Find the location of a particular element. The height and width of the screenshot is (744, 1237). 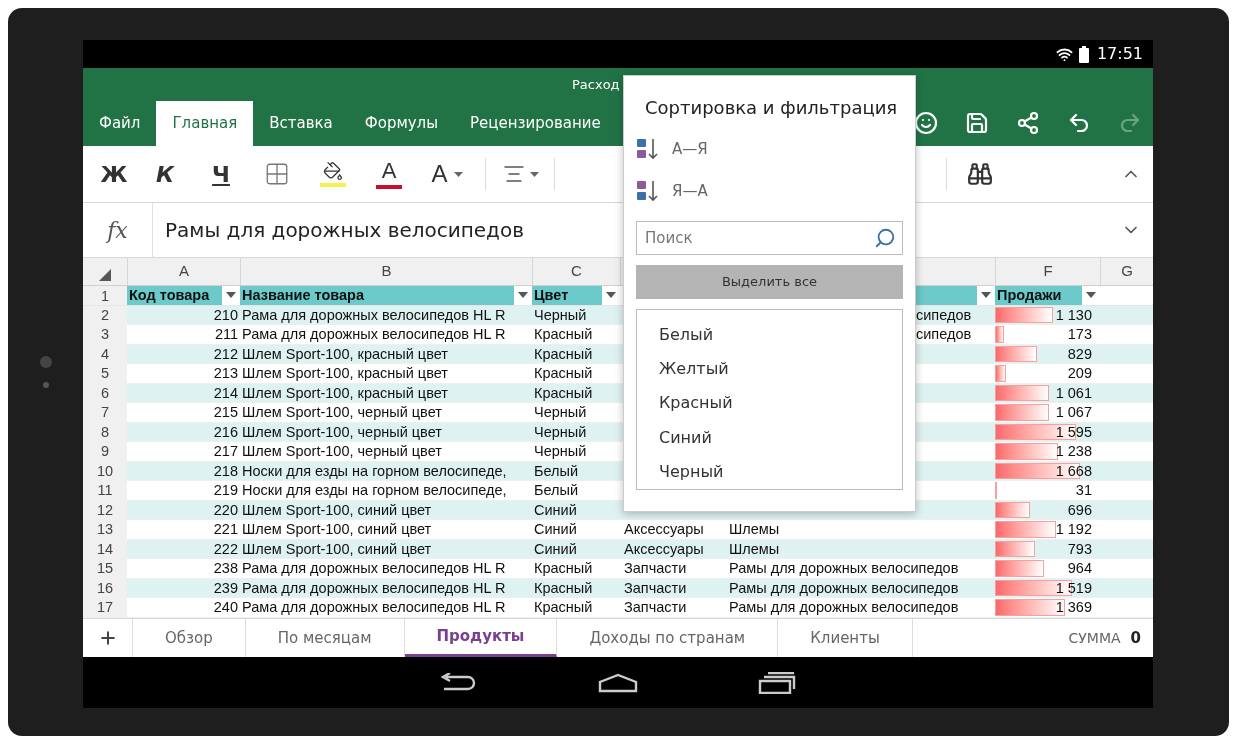

ribbon-tab: Главная is located at coordinates (205, 123).